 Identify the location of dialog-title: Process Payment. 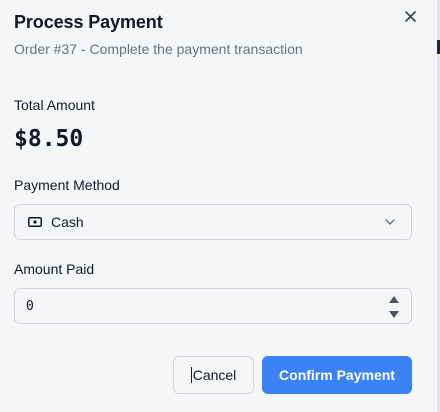
(88, 22).